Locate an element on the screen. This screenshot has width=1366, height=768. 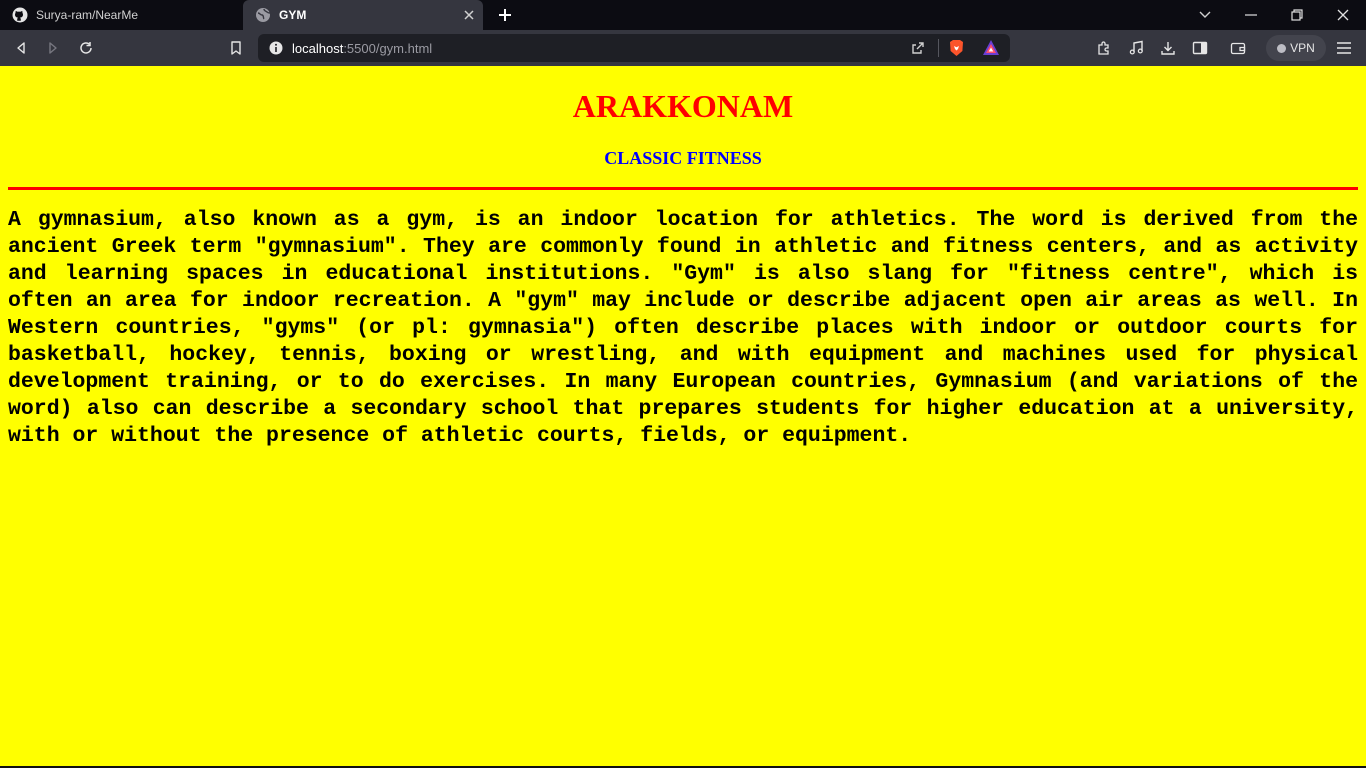
tab-search-button is located at coordinates (1205, 15).